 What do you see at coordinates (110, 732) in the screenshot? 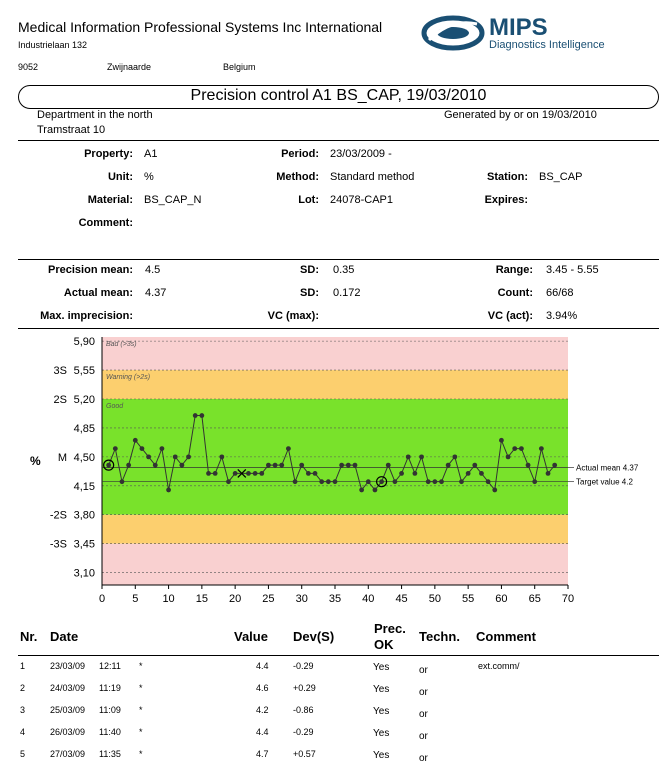
I see `row-time: 11:40` at bounding box center [110, 732].